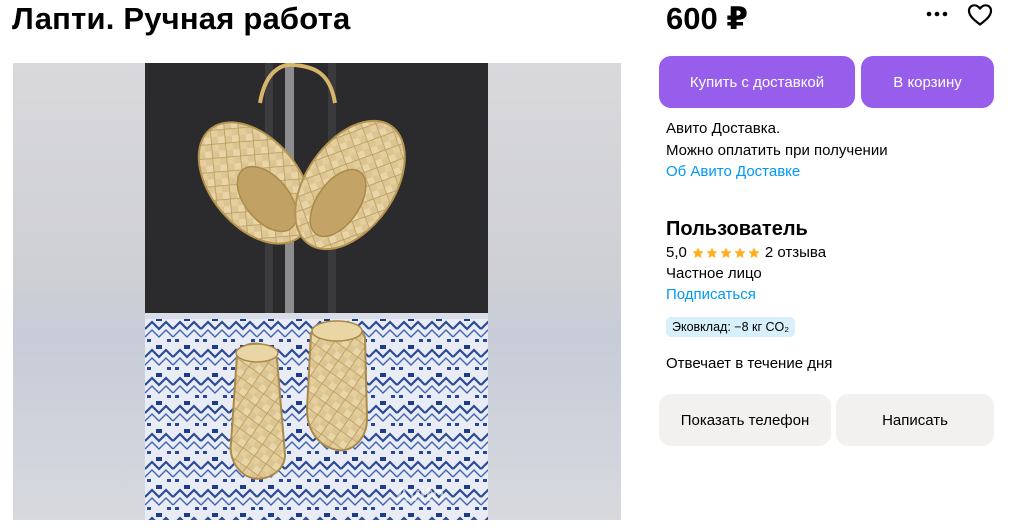  Describe the element at coordinates (419, 495) in the screenshot. I see `gallery-watermark: Avito` at that location.